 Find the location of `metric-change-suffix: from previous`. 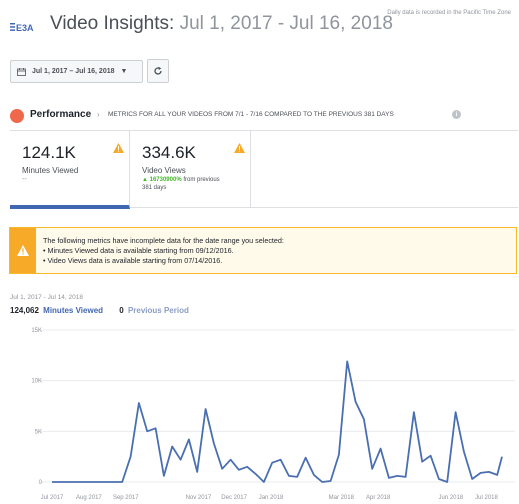

metric-change-suffix: from previous is located at coordinates (201, 180).